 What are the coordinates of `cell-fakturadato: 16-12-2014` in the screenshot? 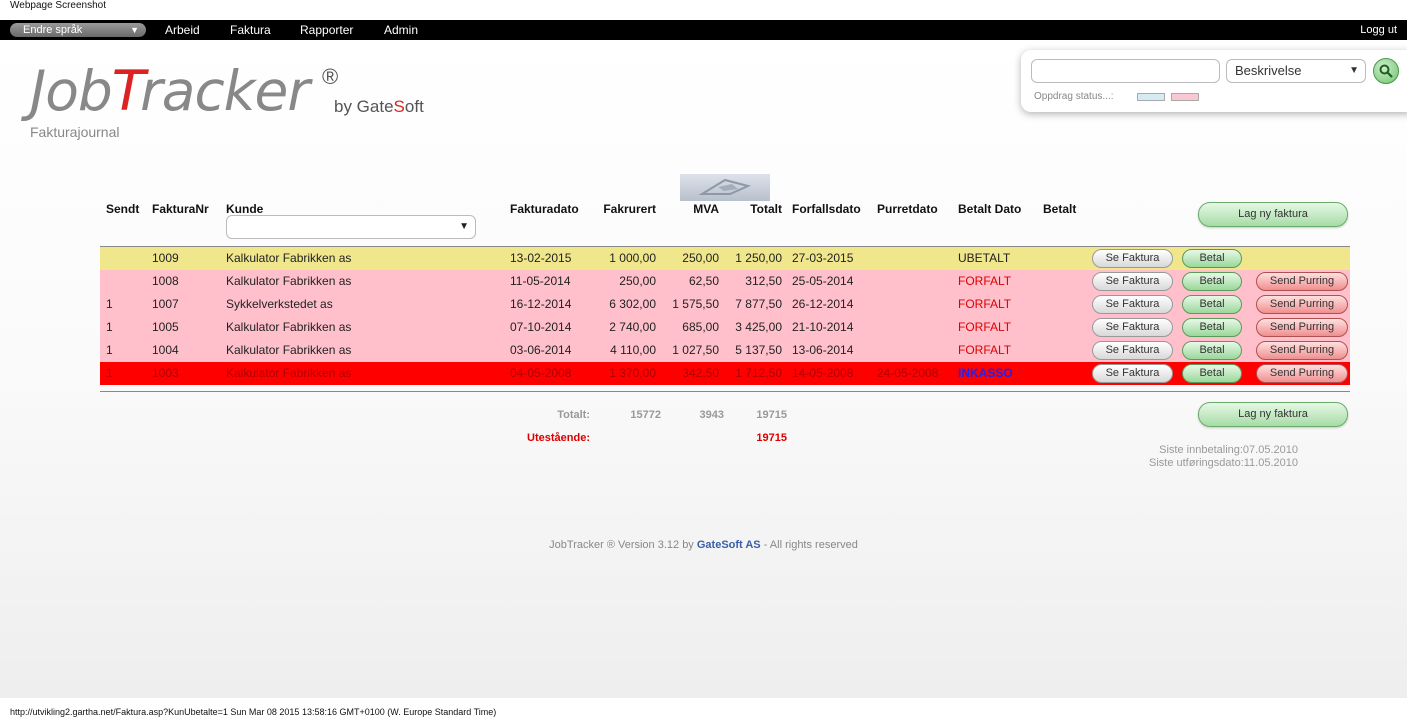 It's located at (541, 304).